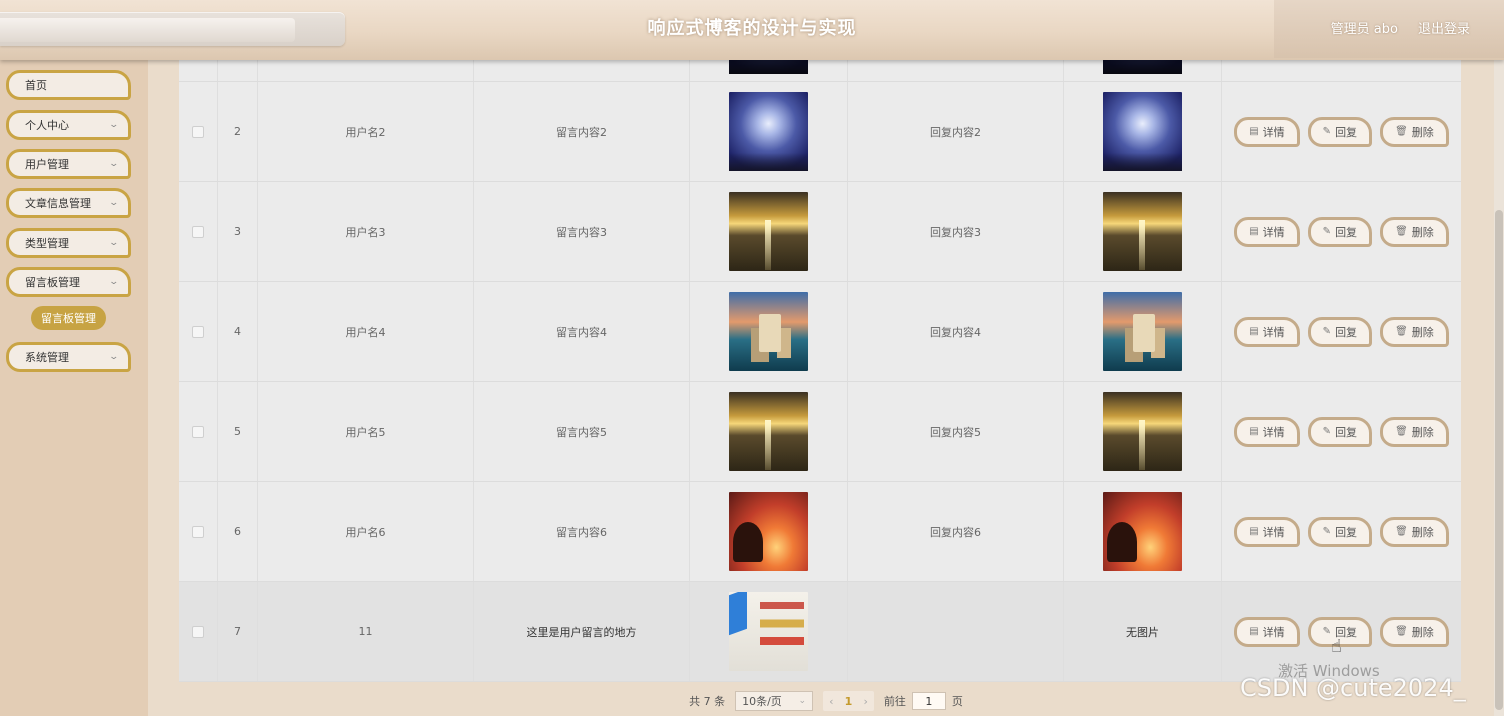 This screenshot has width=1504, height=716. Describe the element at coordinates (956, 331) in the screenshot. I see `row-reply: 回复内容4` at that location.